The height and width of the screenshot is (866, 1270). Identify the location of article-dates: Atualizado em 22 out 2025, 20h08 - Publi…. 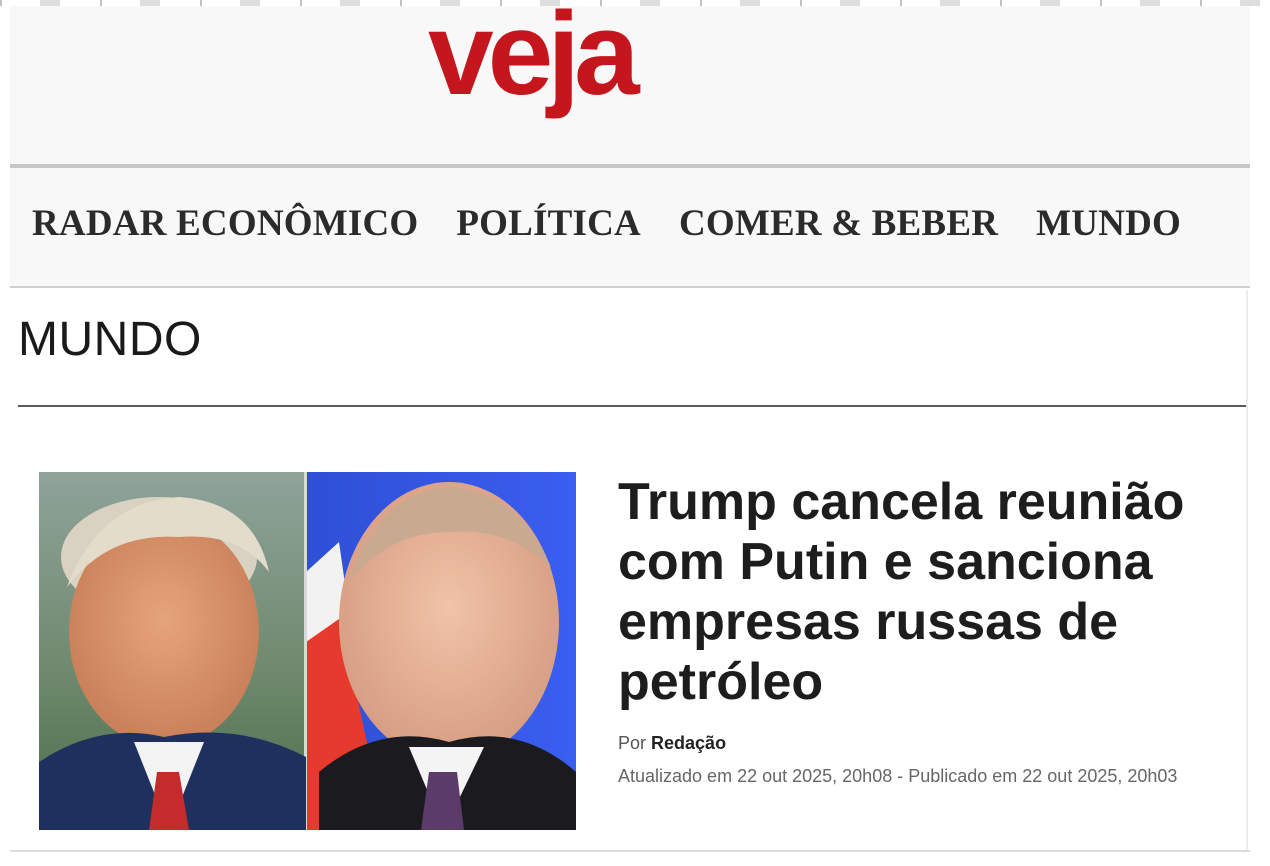
(898, 776).